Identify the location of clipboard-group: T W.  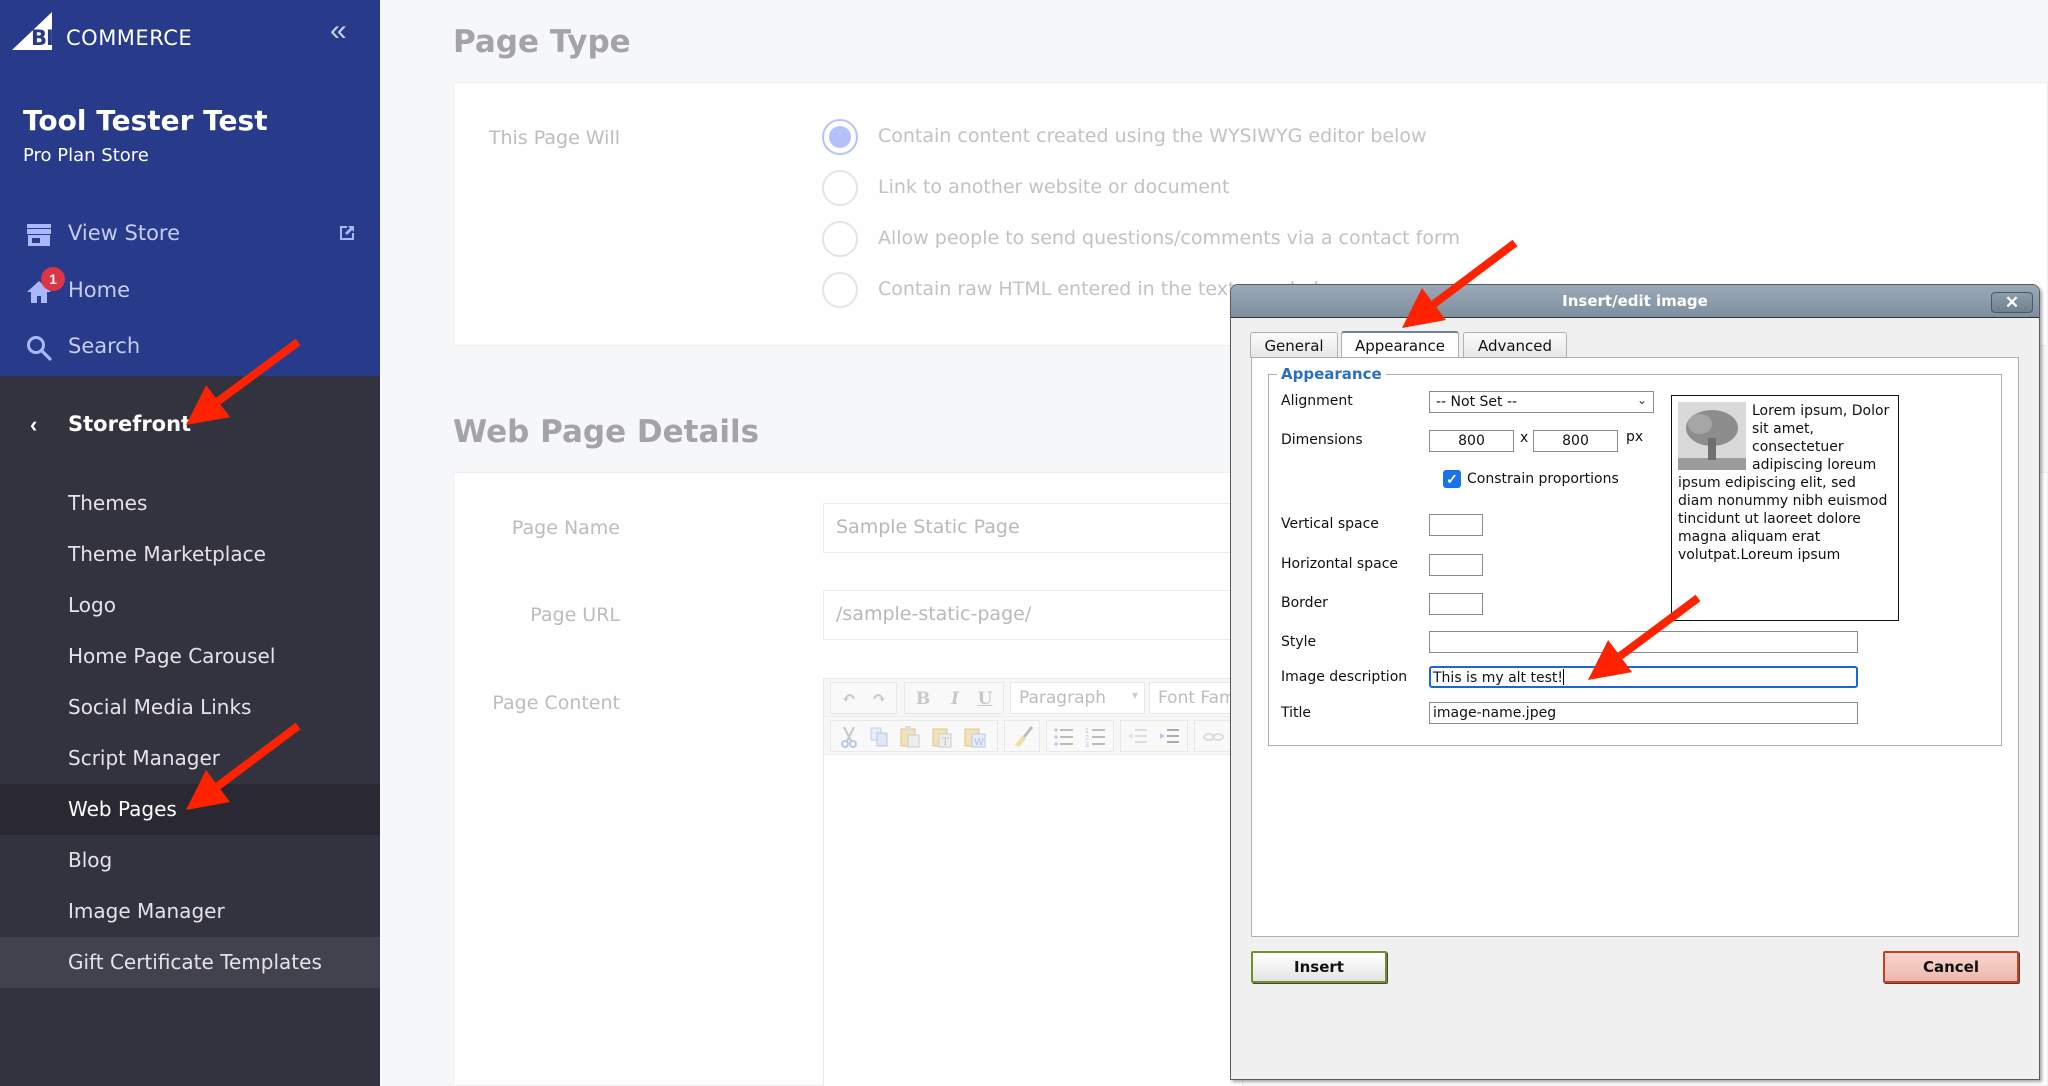
(914, 736).